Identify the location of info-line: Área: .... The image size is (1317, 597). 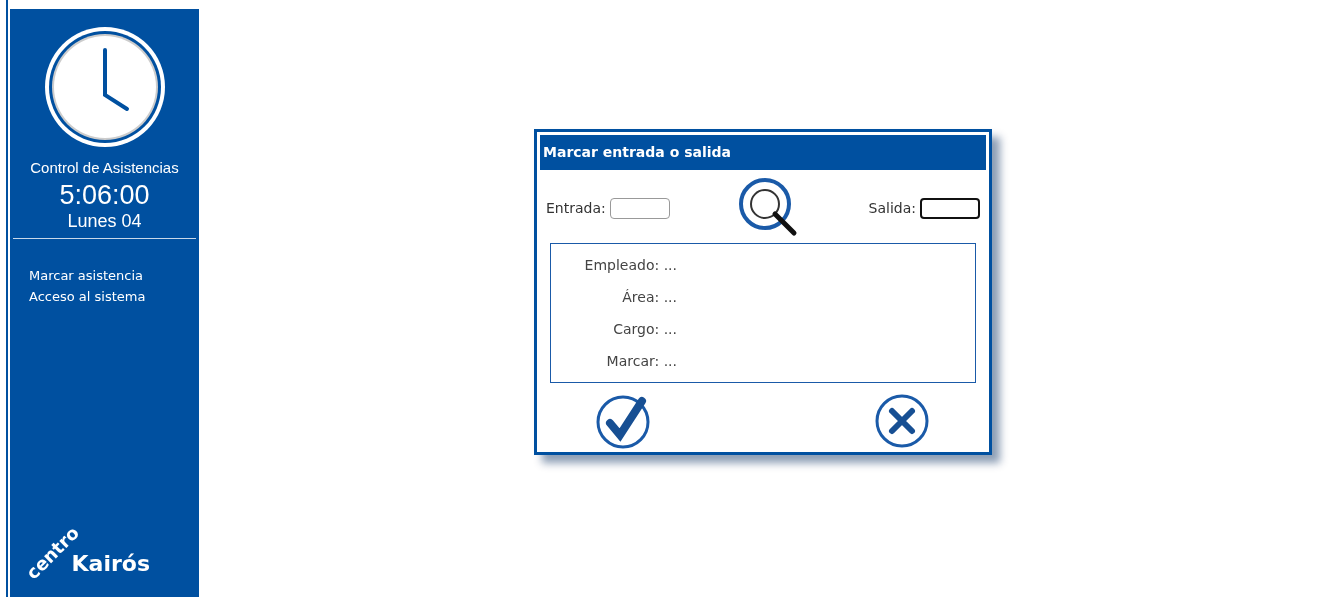
(649, 297).